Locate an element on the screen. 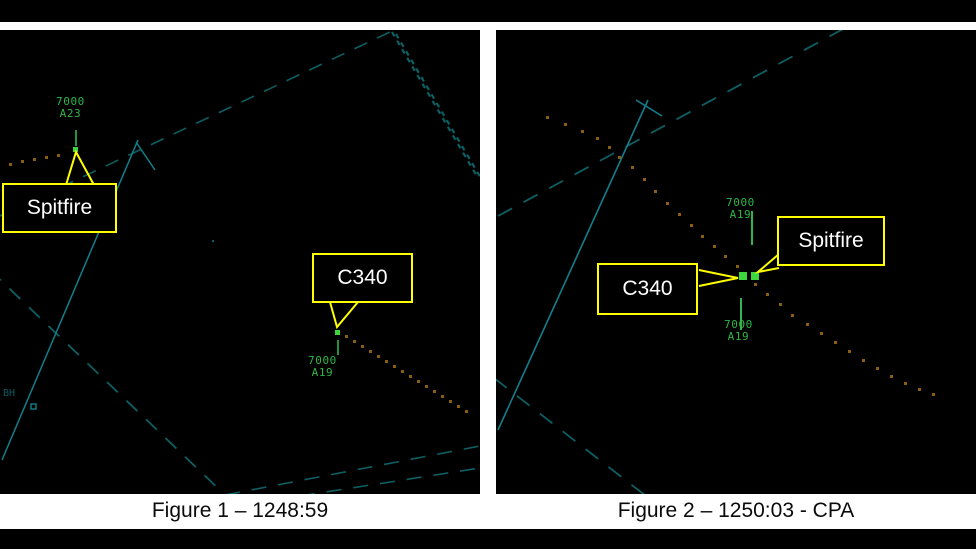 This screenshot has width=976, height=549. callout-spitfire-fig2: Spitfire is located at coordinates (831, 241).